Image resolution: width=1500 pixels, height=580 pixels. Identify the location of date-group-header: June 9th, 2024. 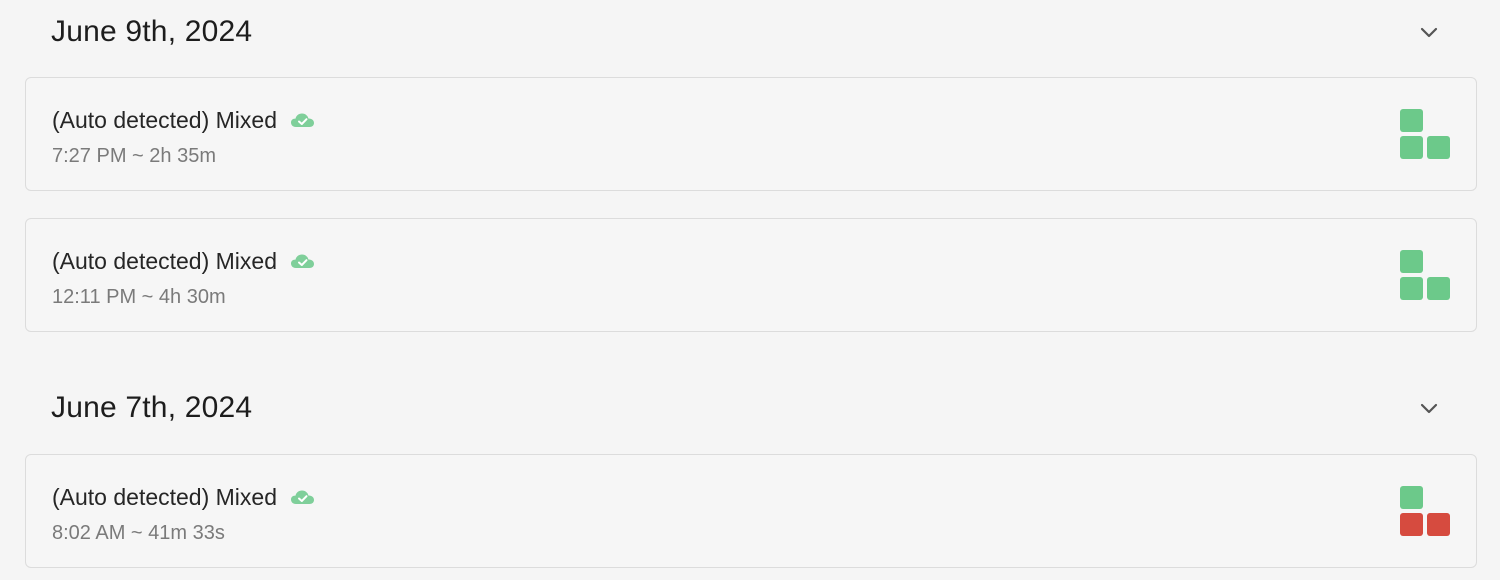
(752, 32).